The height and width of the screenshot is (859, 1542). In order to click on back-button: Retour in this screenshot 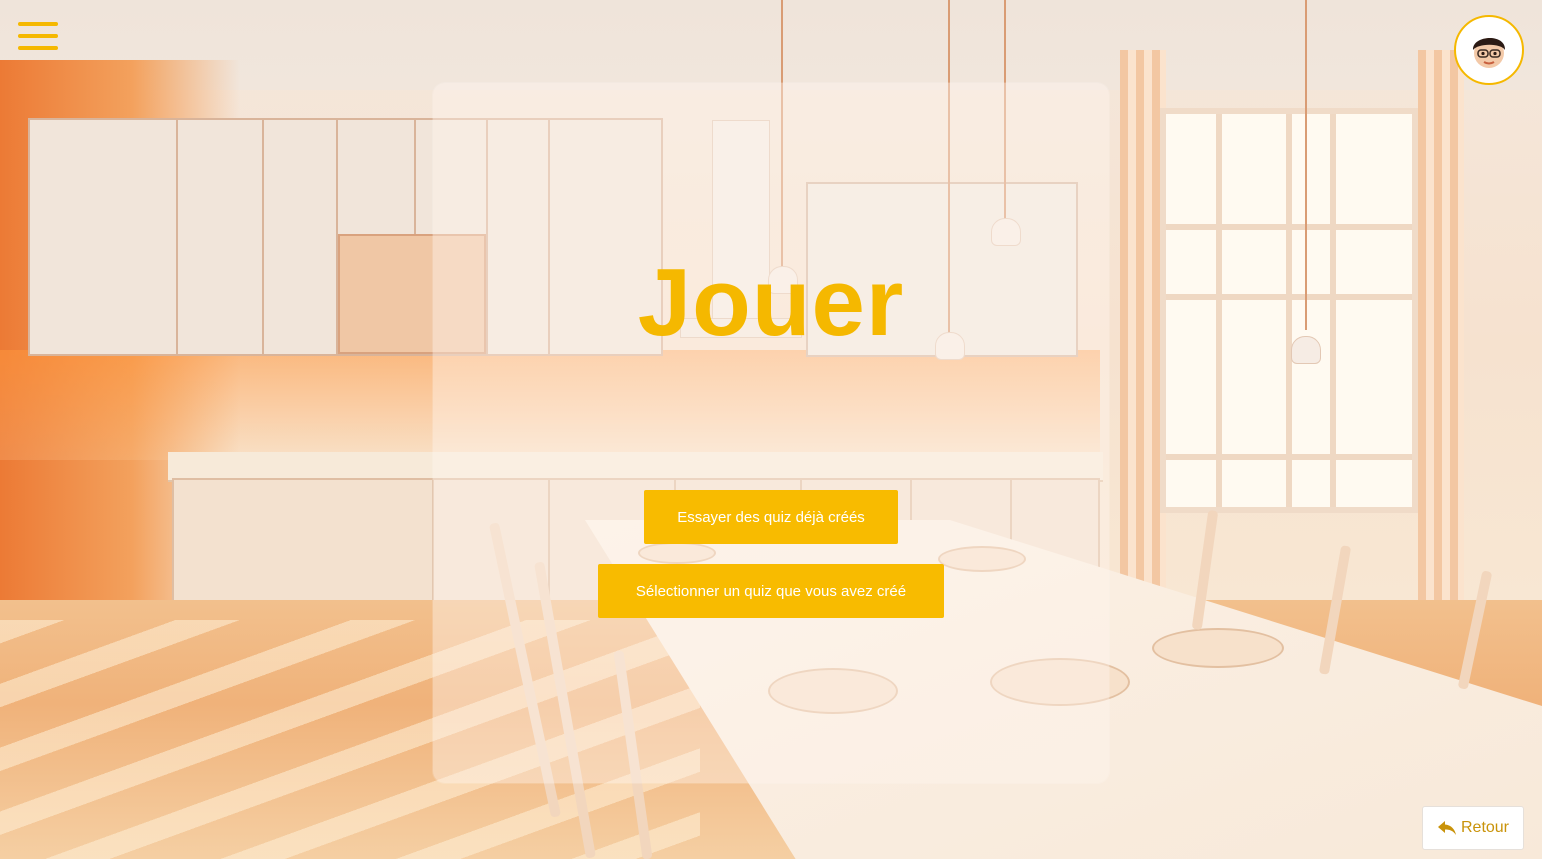, I will do `click(1473, 828)`.